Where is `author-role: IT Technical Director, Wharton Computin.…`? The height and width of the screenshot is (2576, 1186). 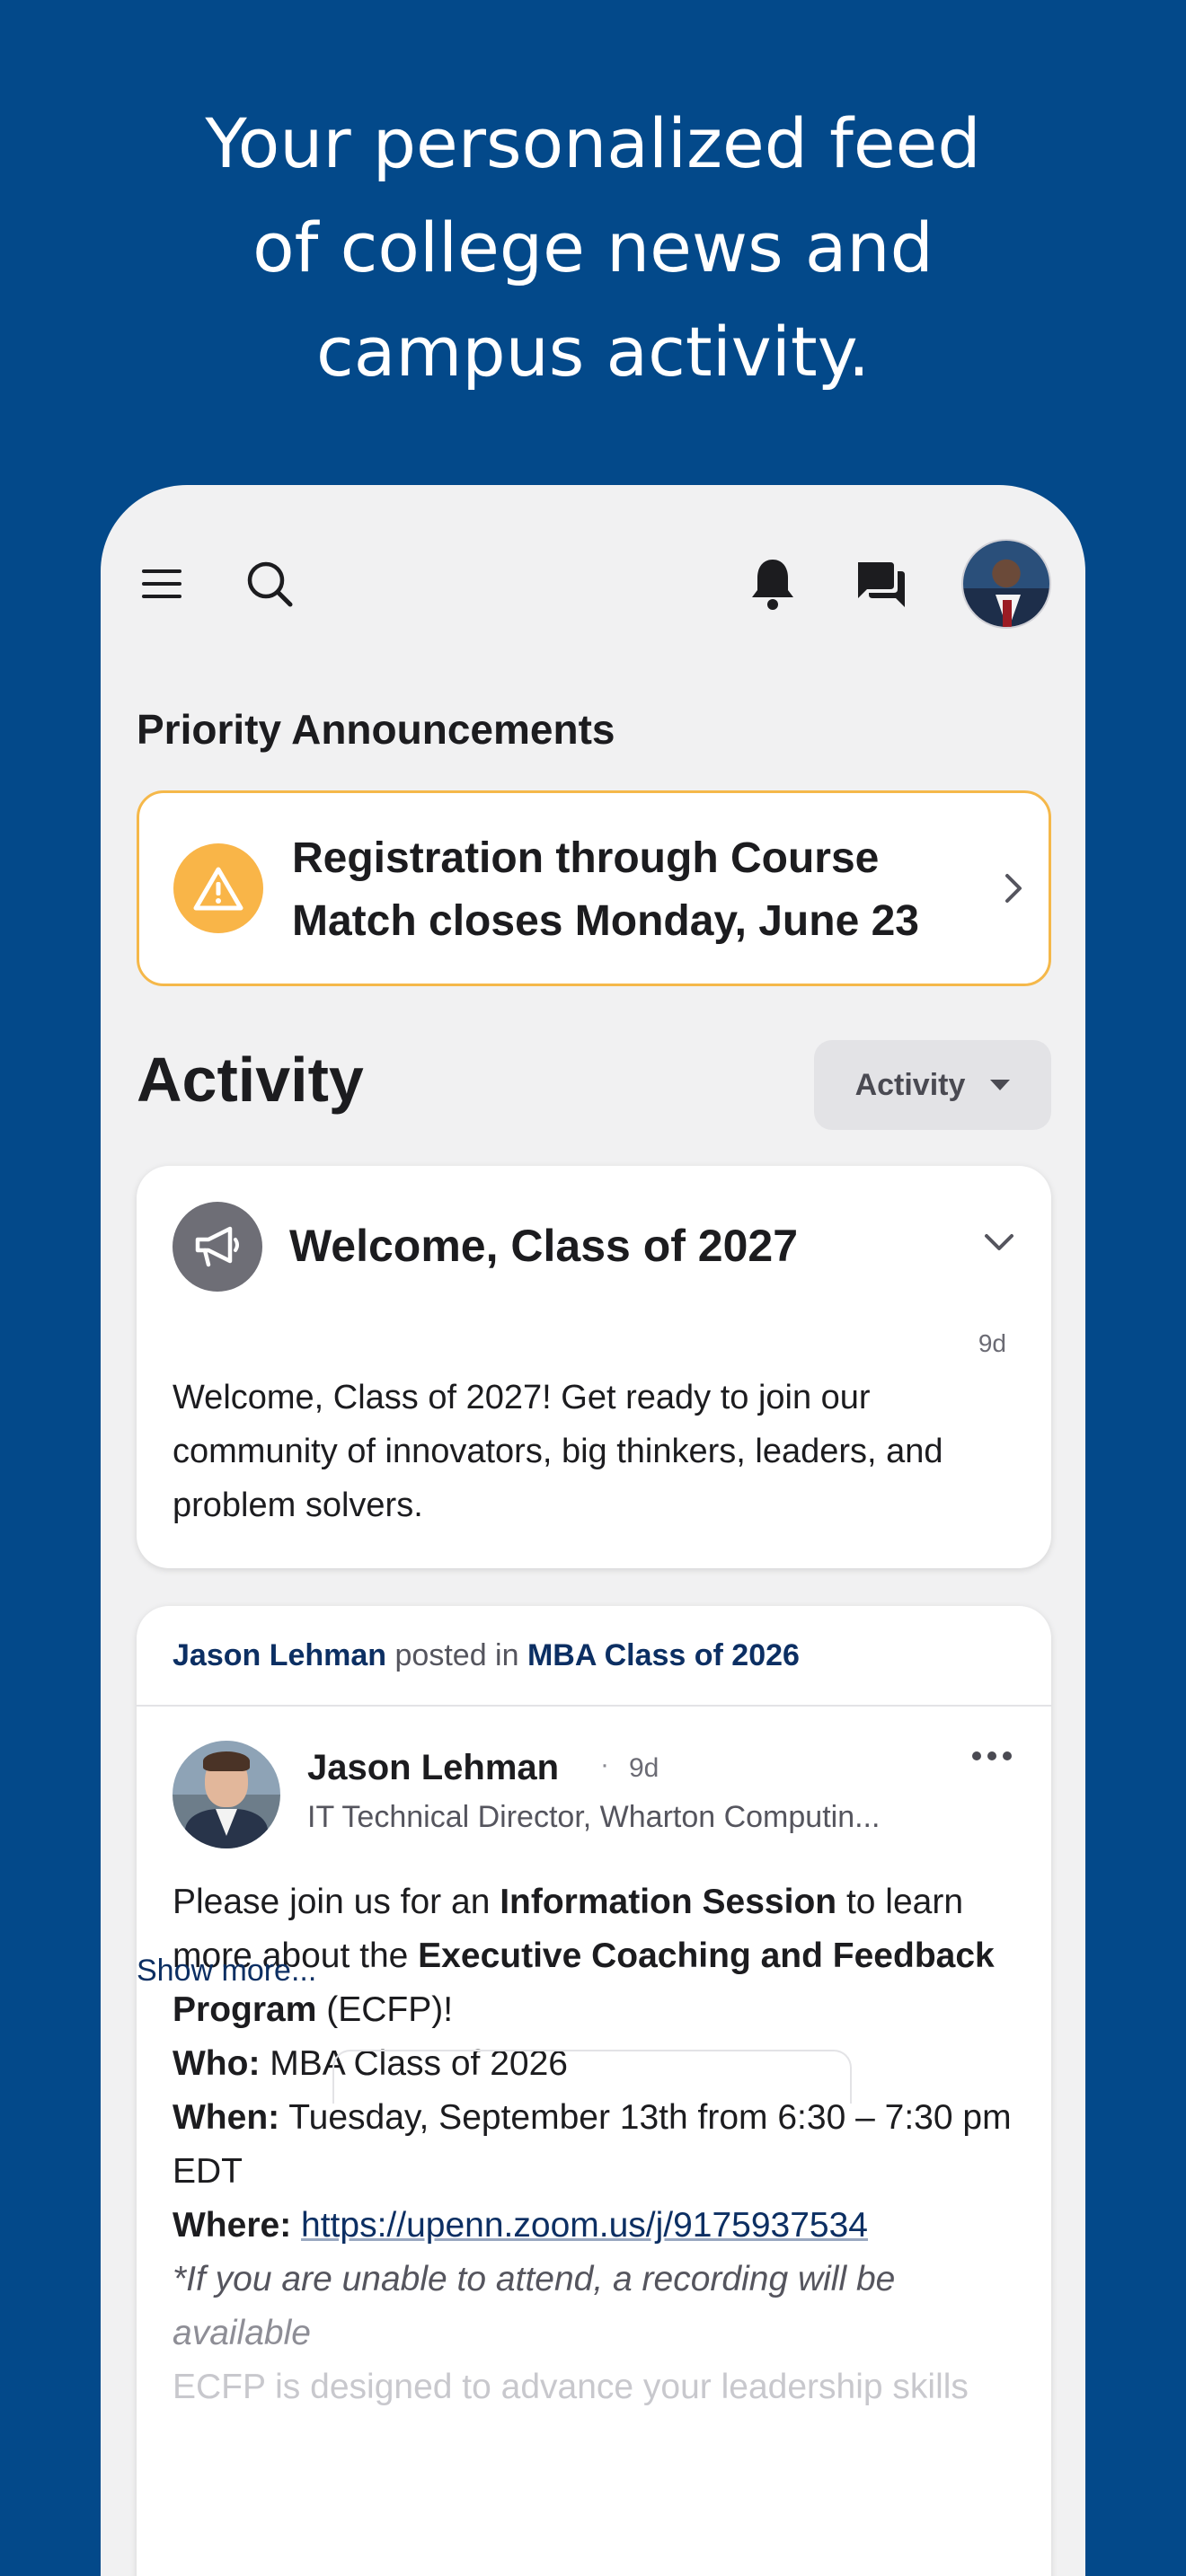 author-role: IT Technical Director, Wharton Computin.… is located at coordinates (594, 1817).